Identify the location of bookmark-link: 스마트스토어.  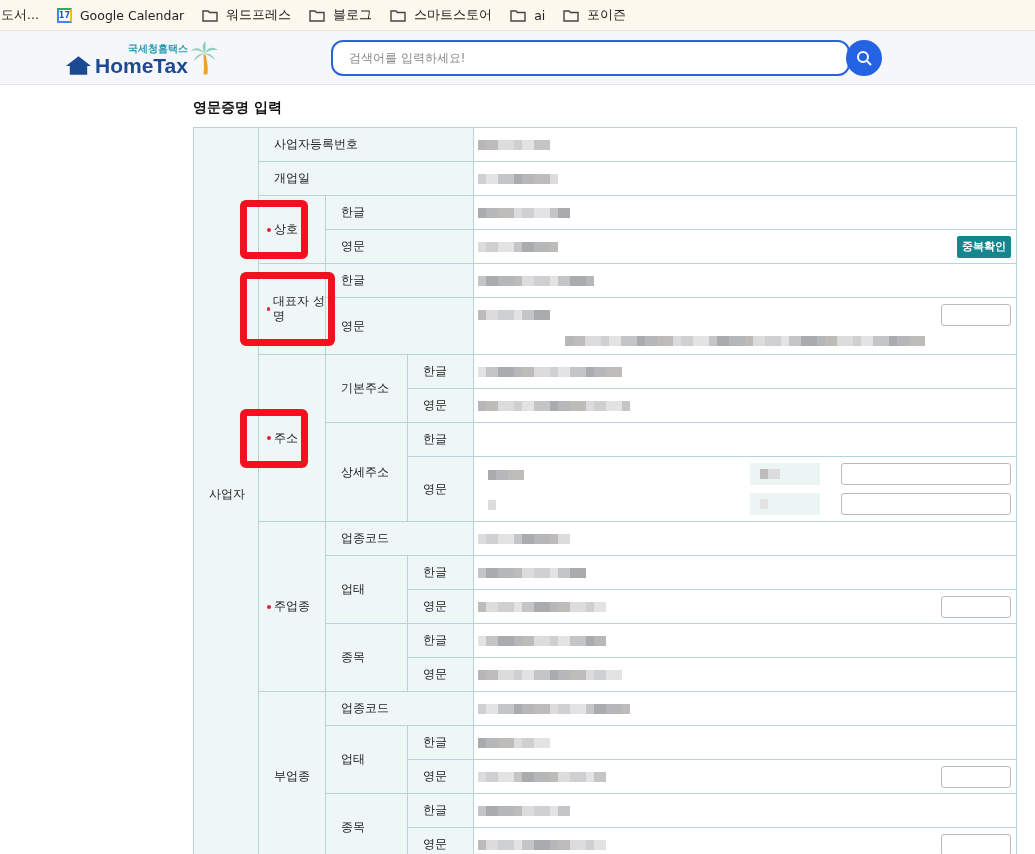
(453, 15).